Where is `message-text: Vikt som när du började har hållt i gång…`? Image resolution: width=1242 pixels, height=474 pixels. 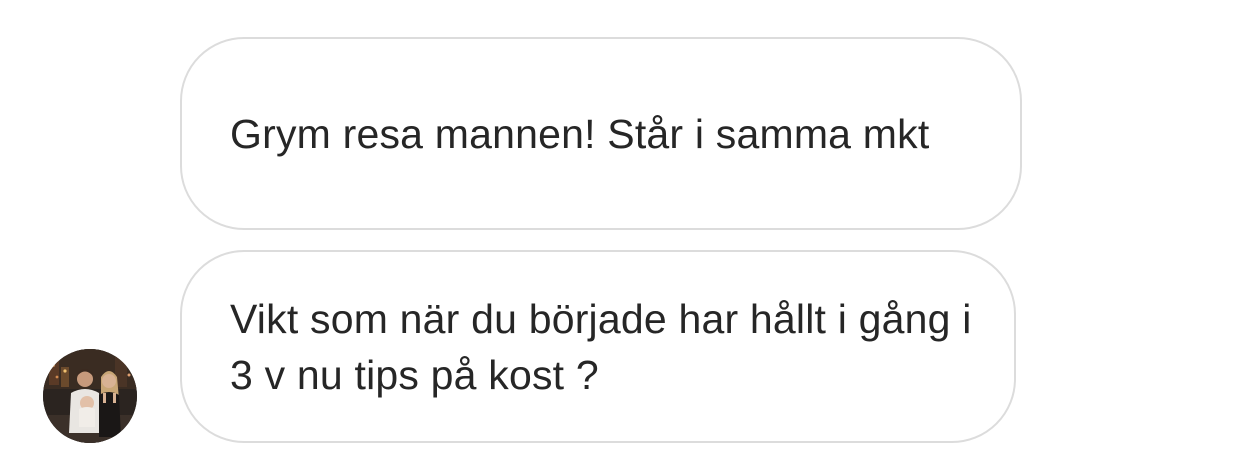 message-text: Vikt som när du började har hållt i gång… is located at coordinates (601, 346).